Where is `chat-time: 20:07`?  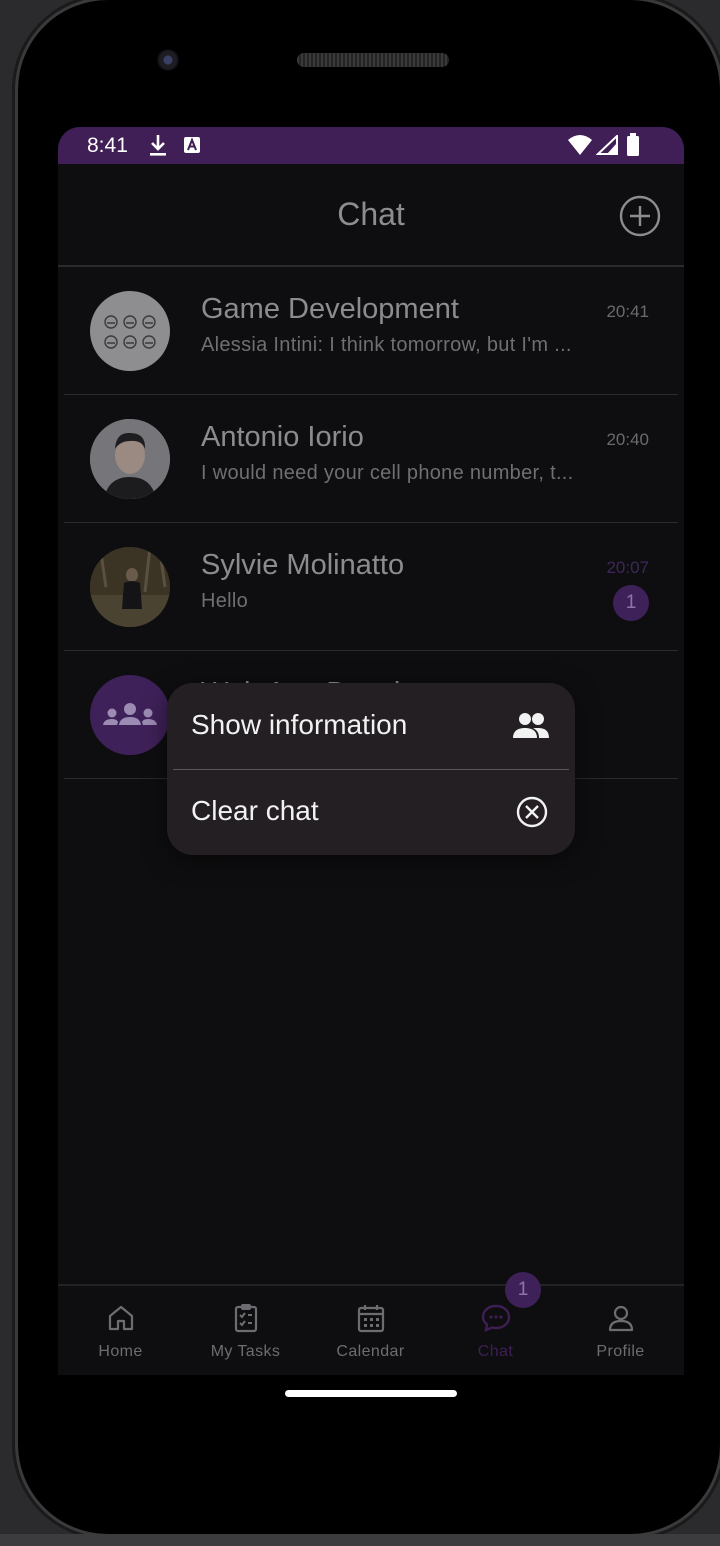 chat-time: 20:07 is located at coordinates (627, 567).